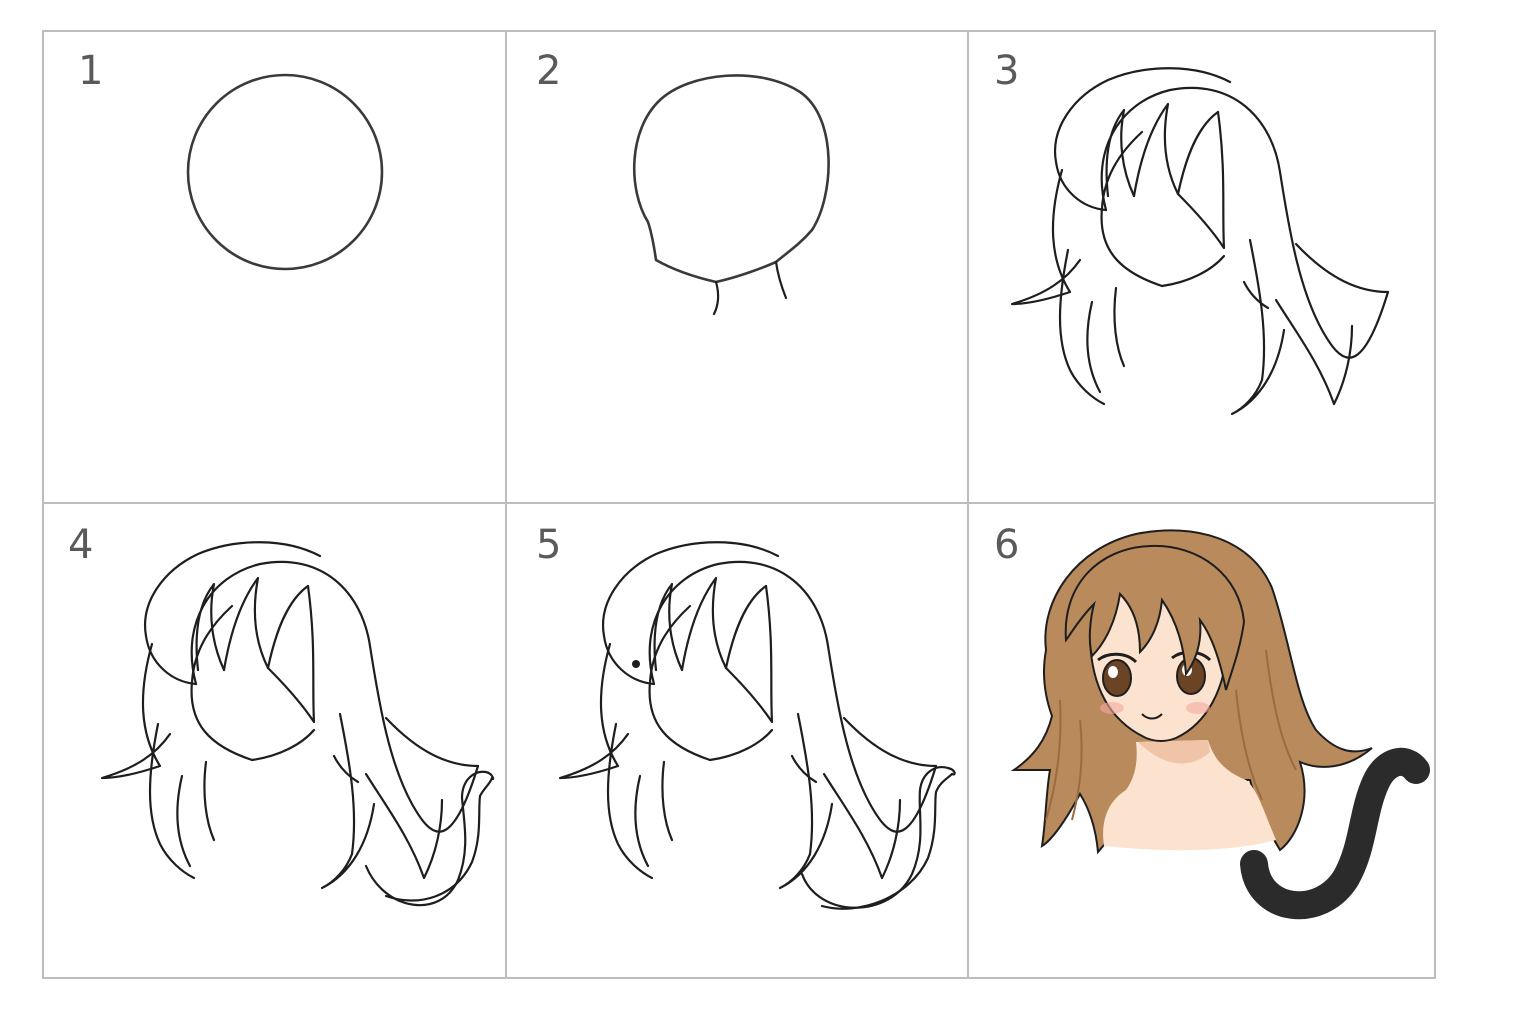  What do you see at coordinates (636, 664) in the screenshot?
I see `ear-mark` at bounding box center [636, 664].